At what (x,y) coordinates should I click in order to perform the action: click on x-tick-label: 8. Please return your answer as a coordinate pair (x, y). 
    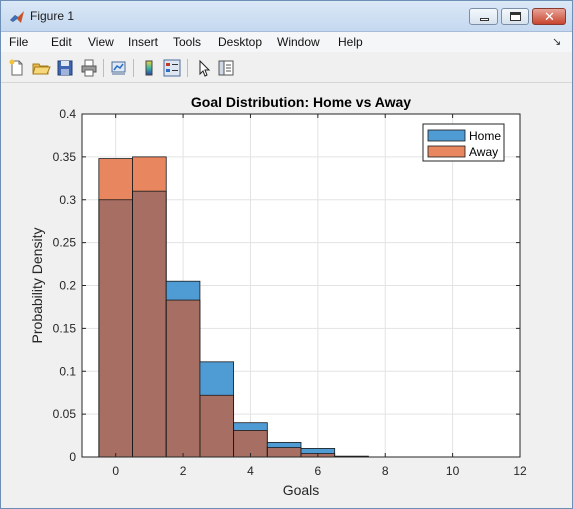
    Looking at the image, I should click on (385, 471).